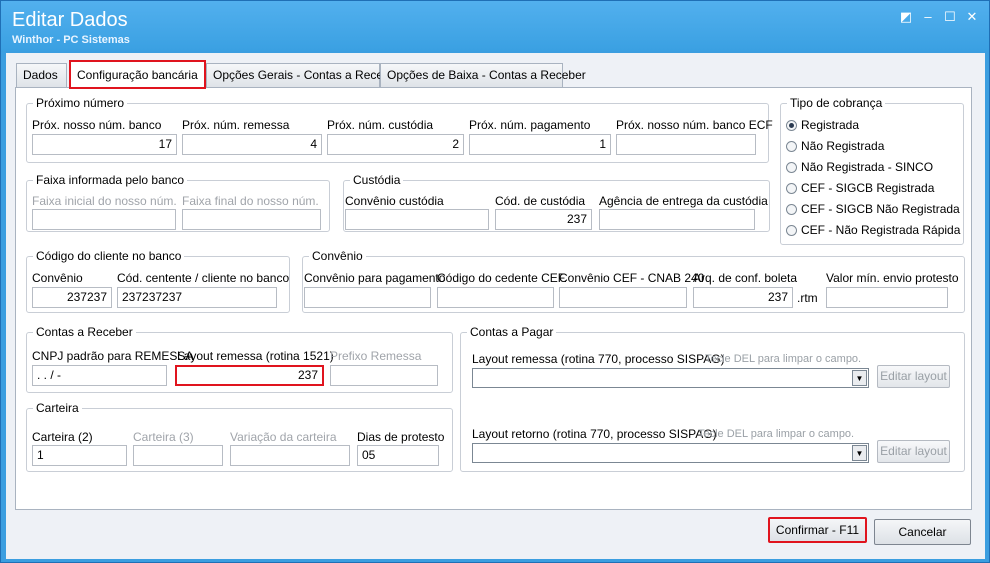  What do you see at coordinates (71, 40) in the screenshot?
I see `window-subtitle: Winthor - PC Sistemas` at bounding box center [71, 40].